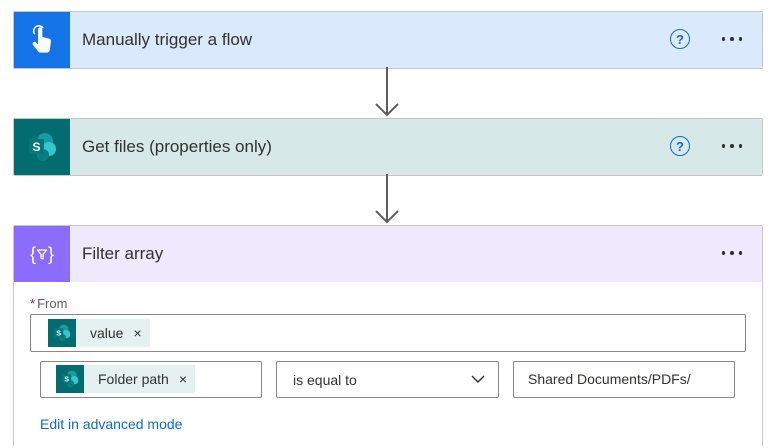 The height and width of the screenshot is (448, 775). What do you see at coordinates (52, 303) in the screenshot?
I see `from-label-text: From` at bounding box center [52, 303].